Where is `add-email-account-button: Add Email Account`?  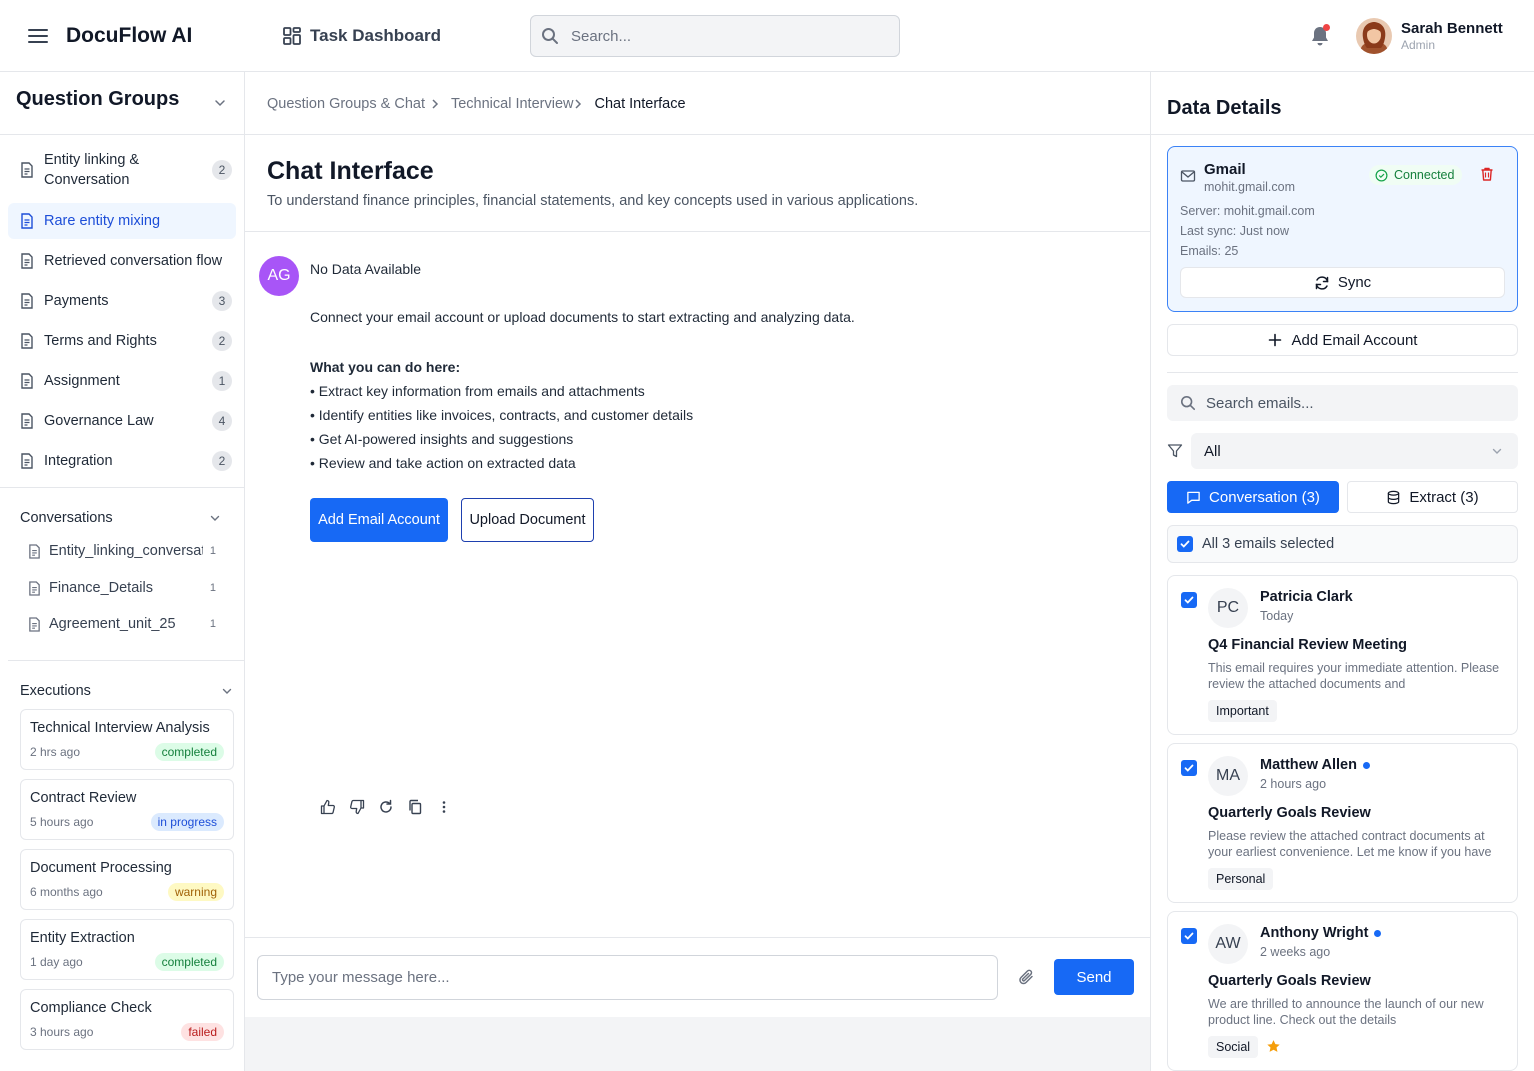 add-email-account-button: Add Email Account is located at coordinates (379, 520).